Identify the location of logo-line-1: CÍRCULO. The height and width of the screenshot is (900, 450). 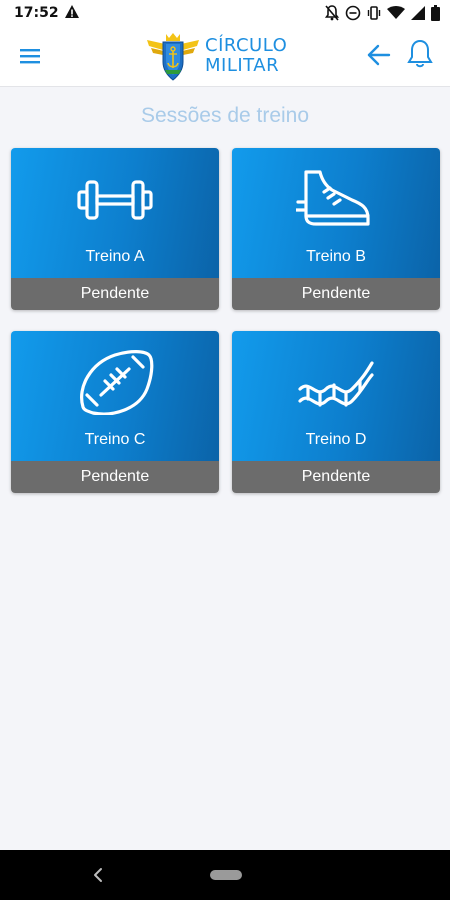
(246, 45).